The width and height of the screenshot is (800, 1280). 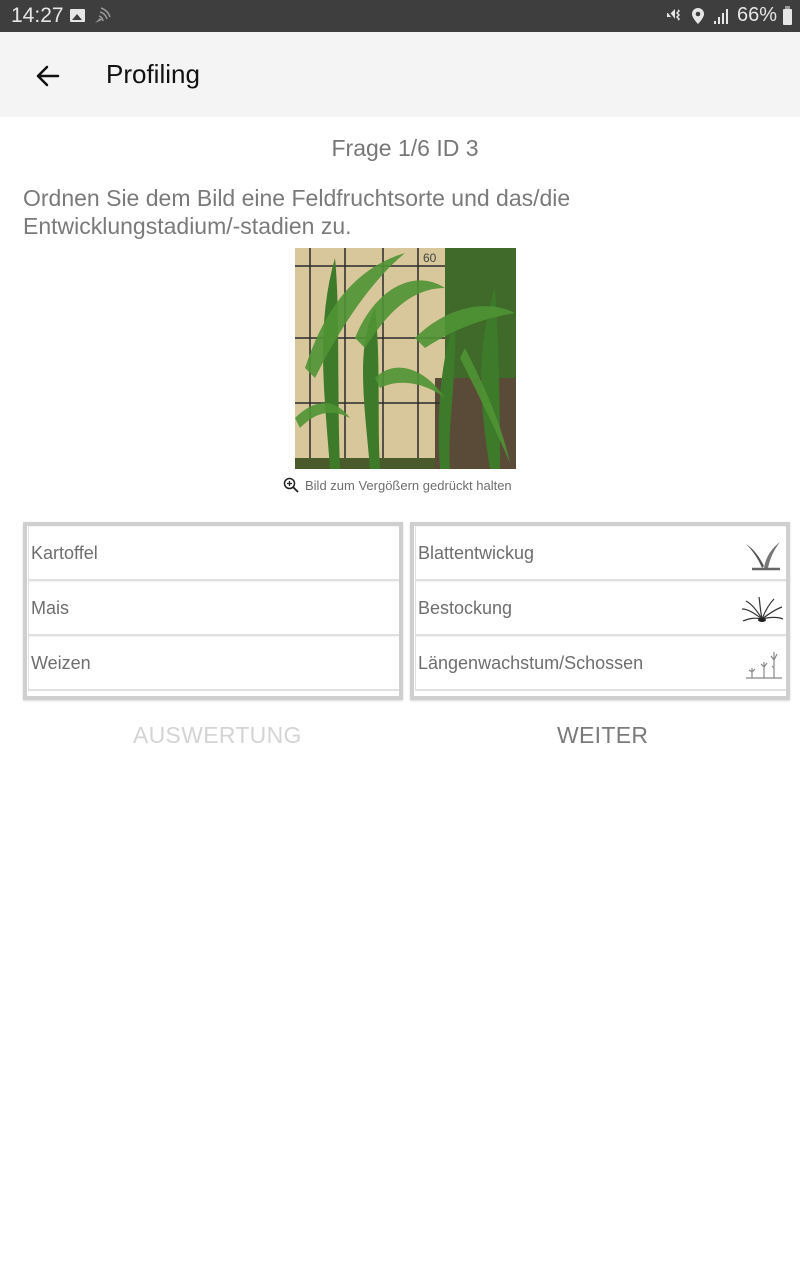 I want to click on crop-option: Mais, so click(x=213, y=608).